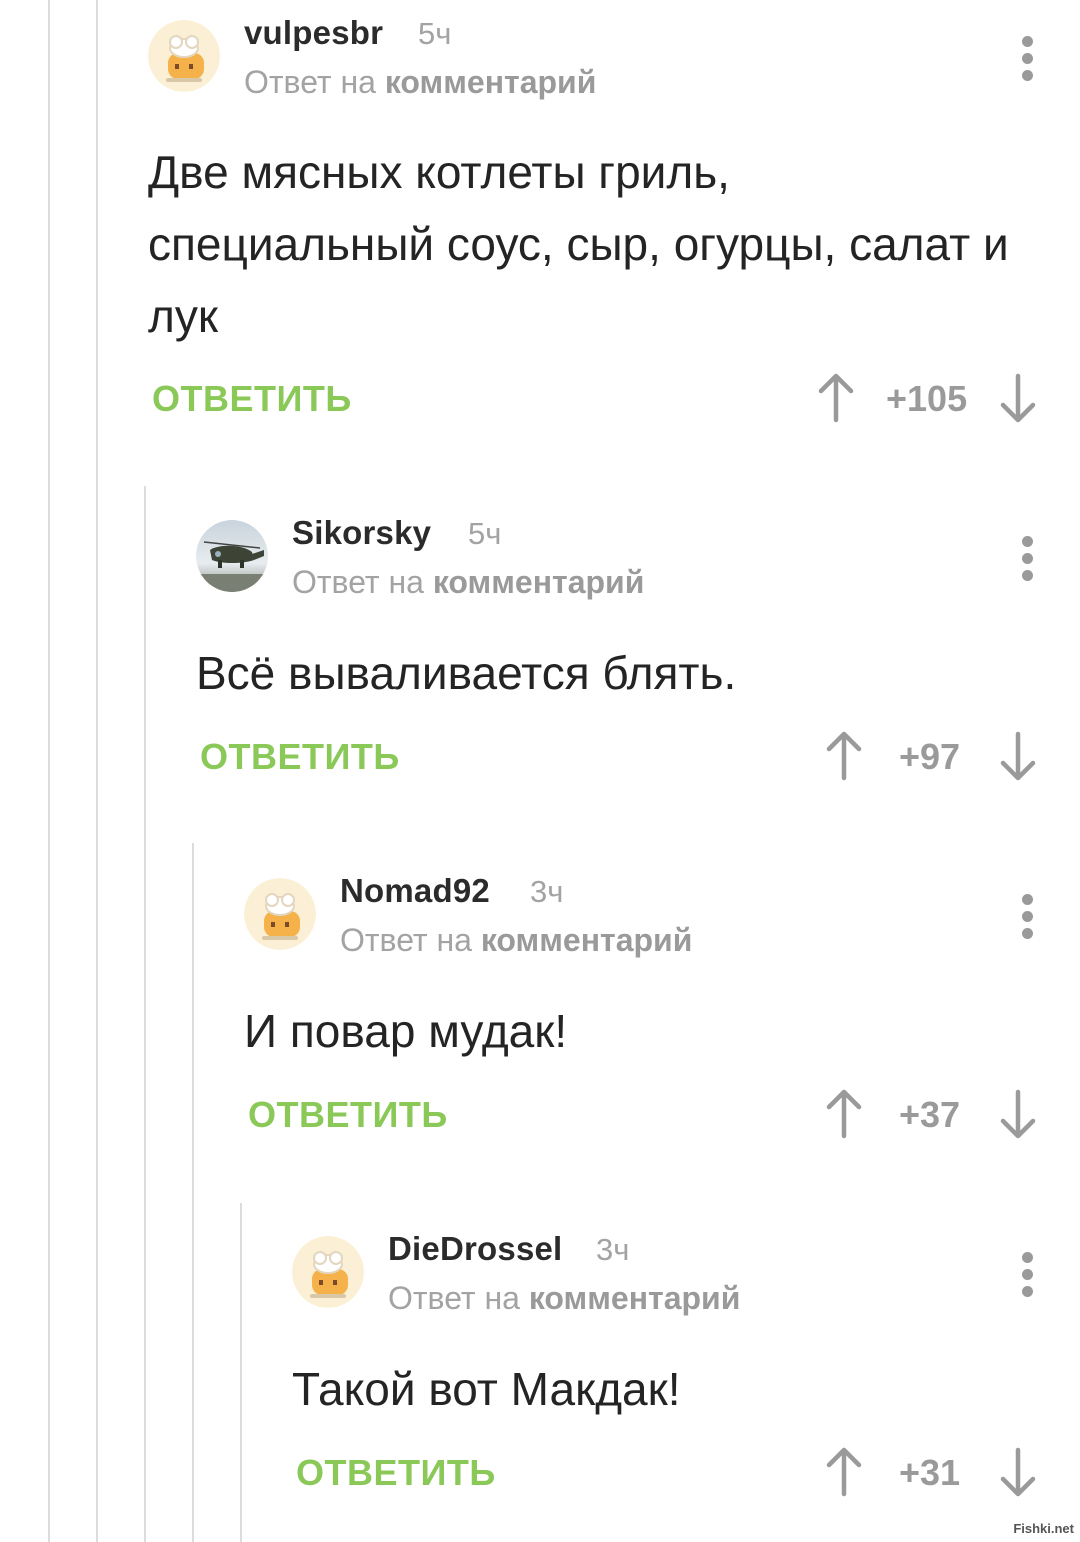  I want to click on vote-score: +31, so click(930, 1472).